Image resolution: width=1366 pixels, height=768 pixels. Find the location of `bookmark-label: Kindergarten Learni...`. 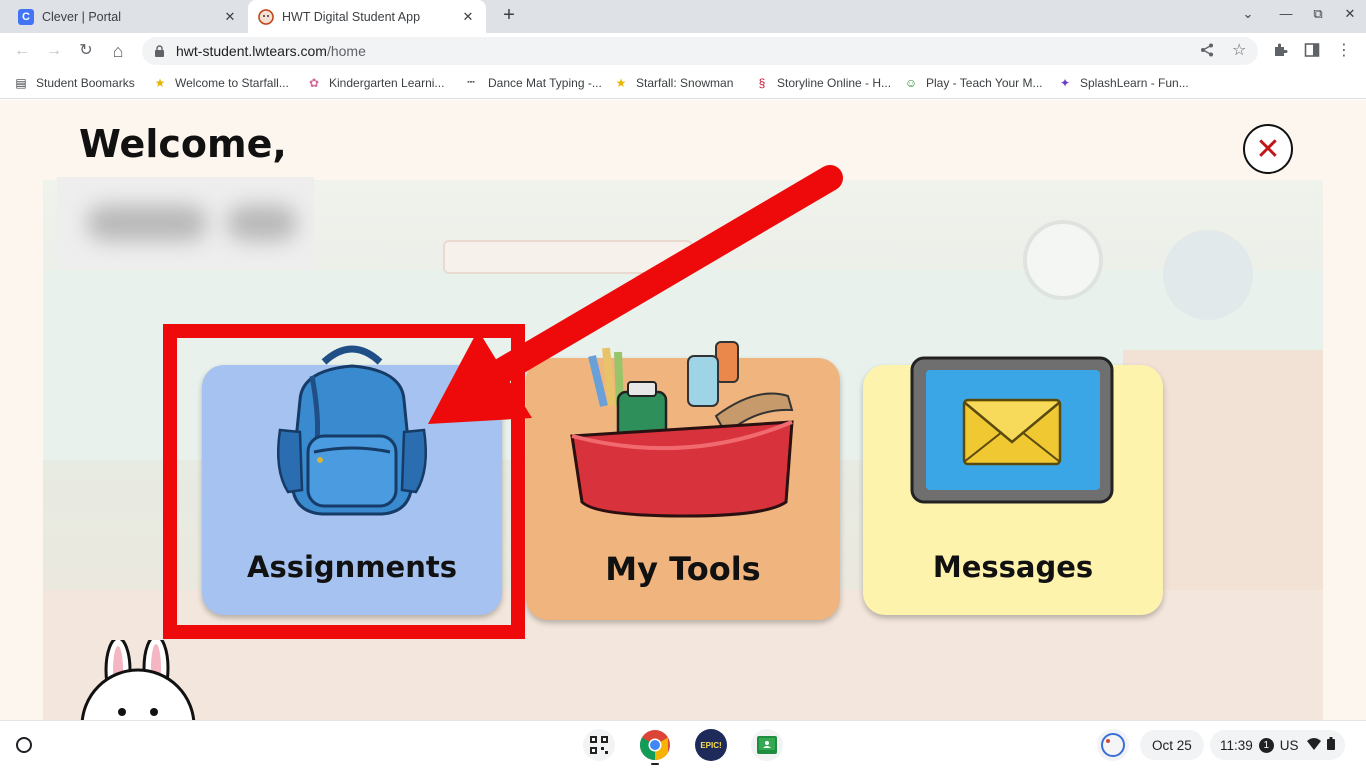

bookmark-label: Kindergarten Learni... is located at coordinates (387, 83).